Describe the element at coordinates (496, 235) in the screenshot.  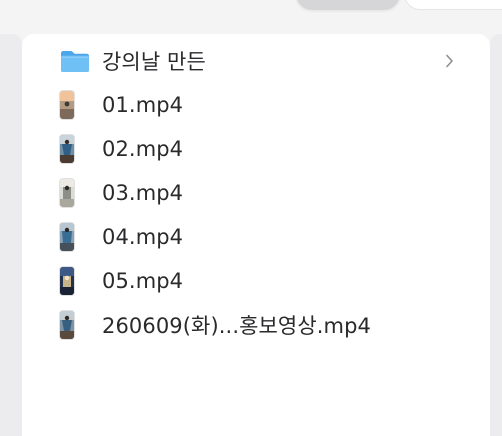
I see `scrollbar-track` at that location.